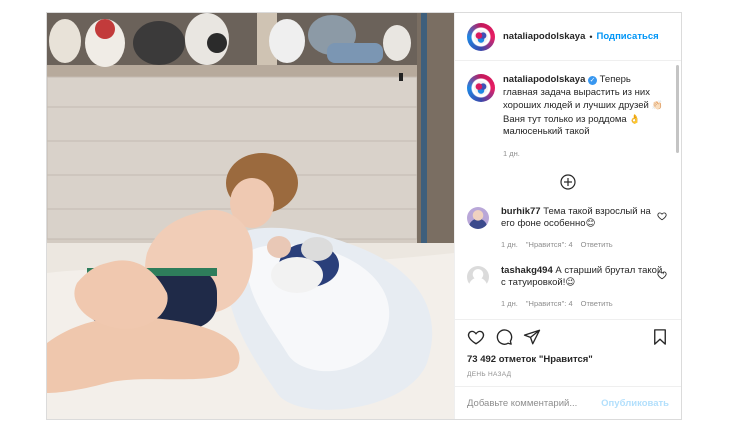  I want to click on clapping-emoji: 👏🏻, so click(657, 105).